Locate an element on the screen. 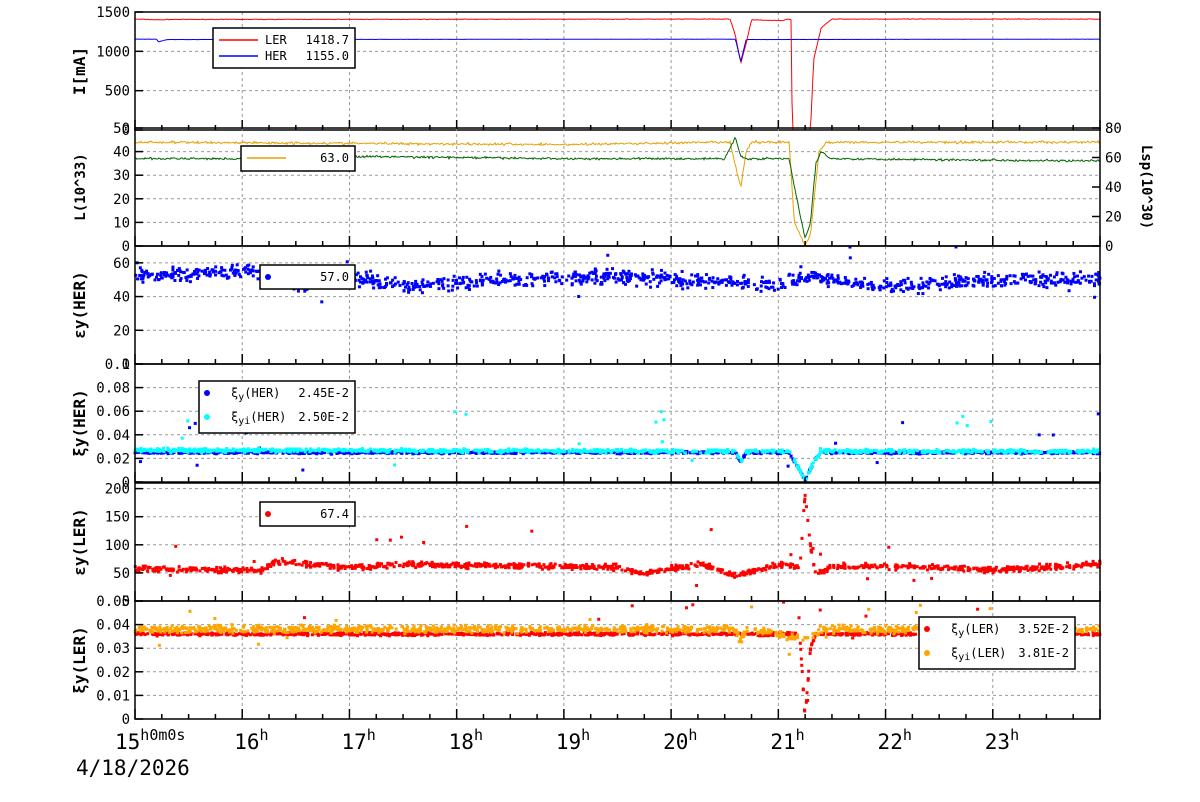 The width and height of the screenshot is (1200, 802). y-tick-label: 60 is located at coordinates (121, 264).